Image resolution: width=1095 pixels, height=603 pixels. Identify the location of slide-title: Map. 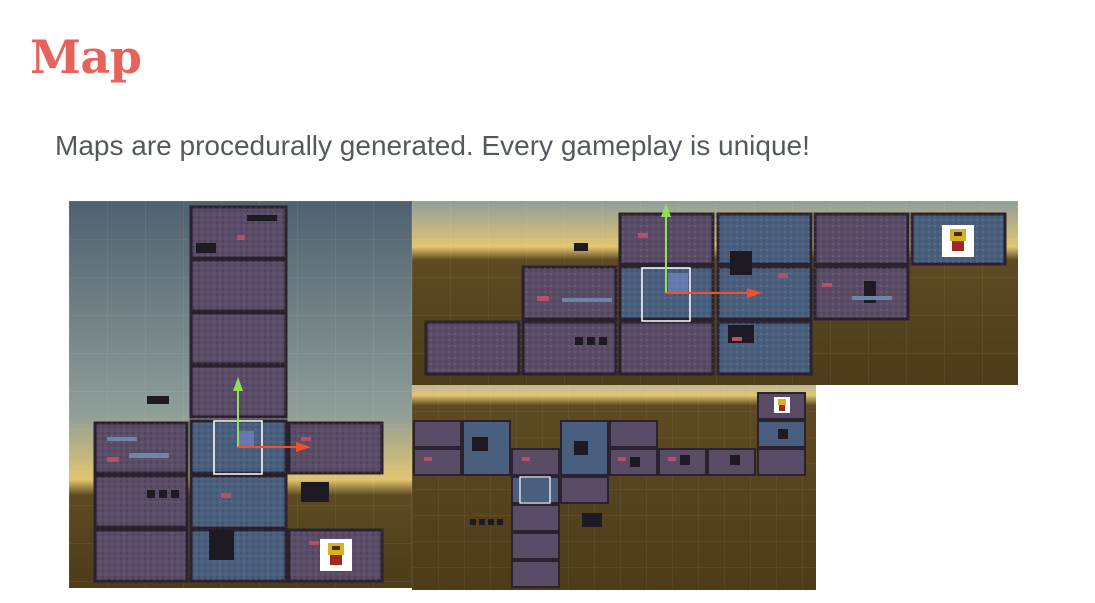
(86, 57).